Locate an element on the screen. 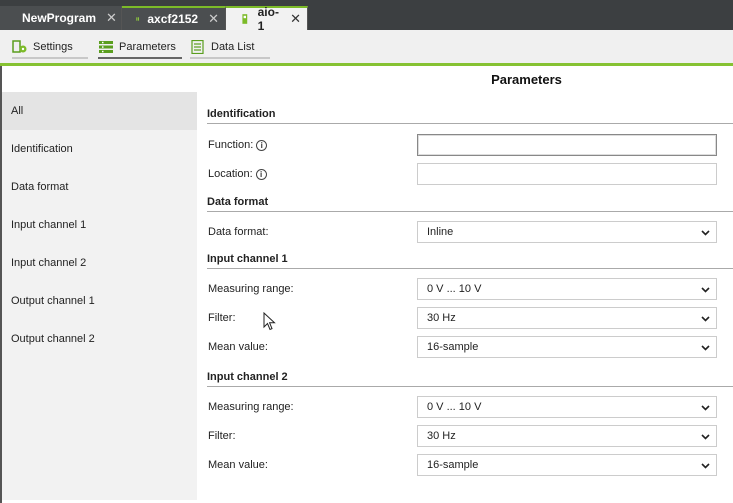  tab-axcf2152: axcf2152 ✕ is located at coordinates (174, 18).